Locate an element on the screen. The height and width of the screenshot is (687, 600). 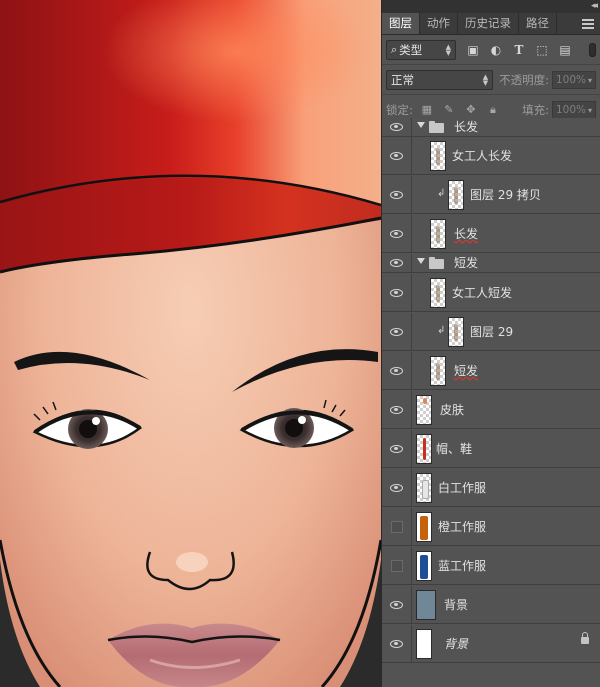
blend-mode-select: 正常 ▲ ▼ is located at coordinates (440, 79).